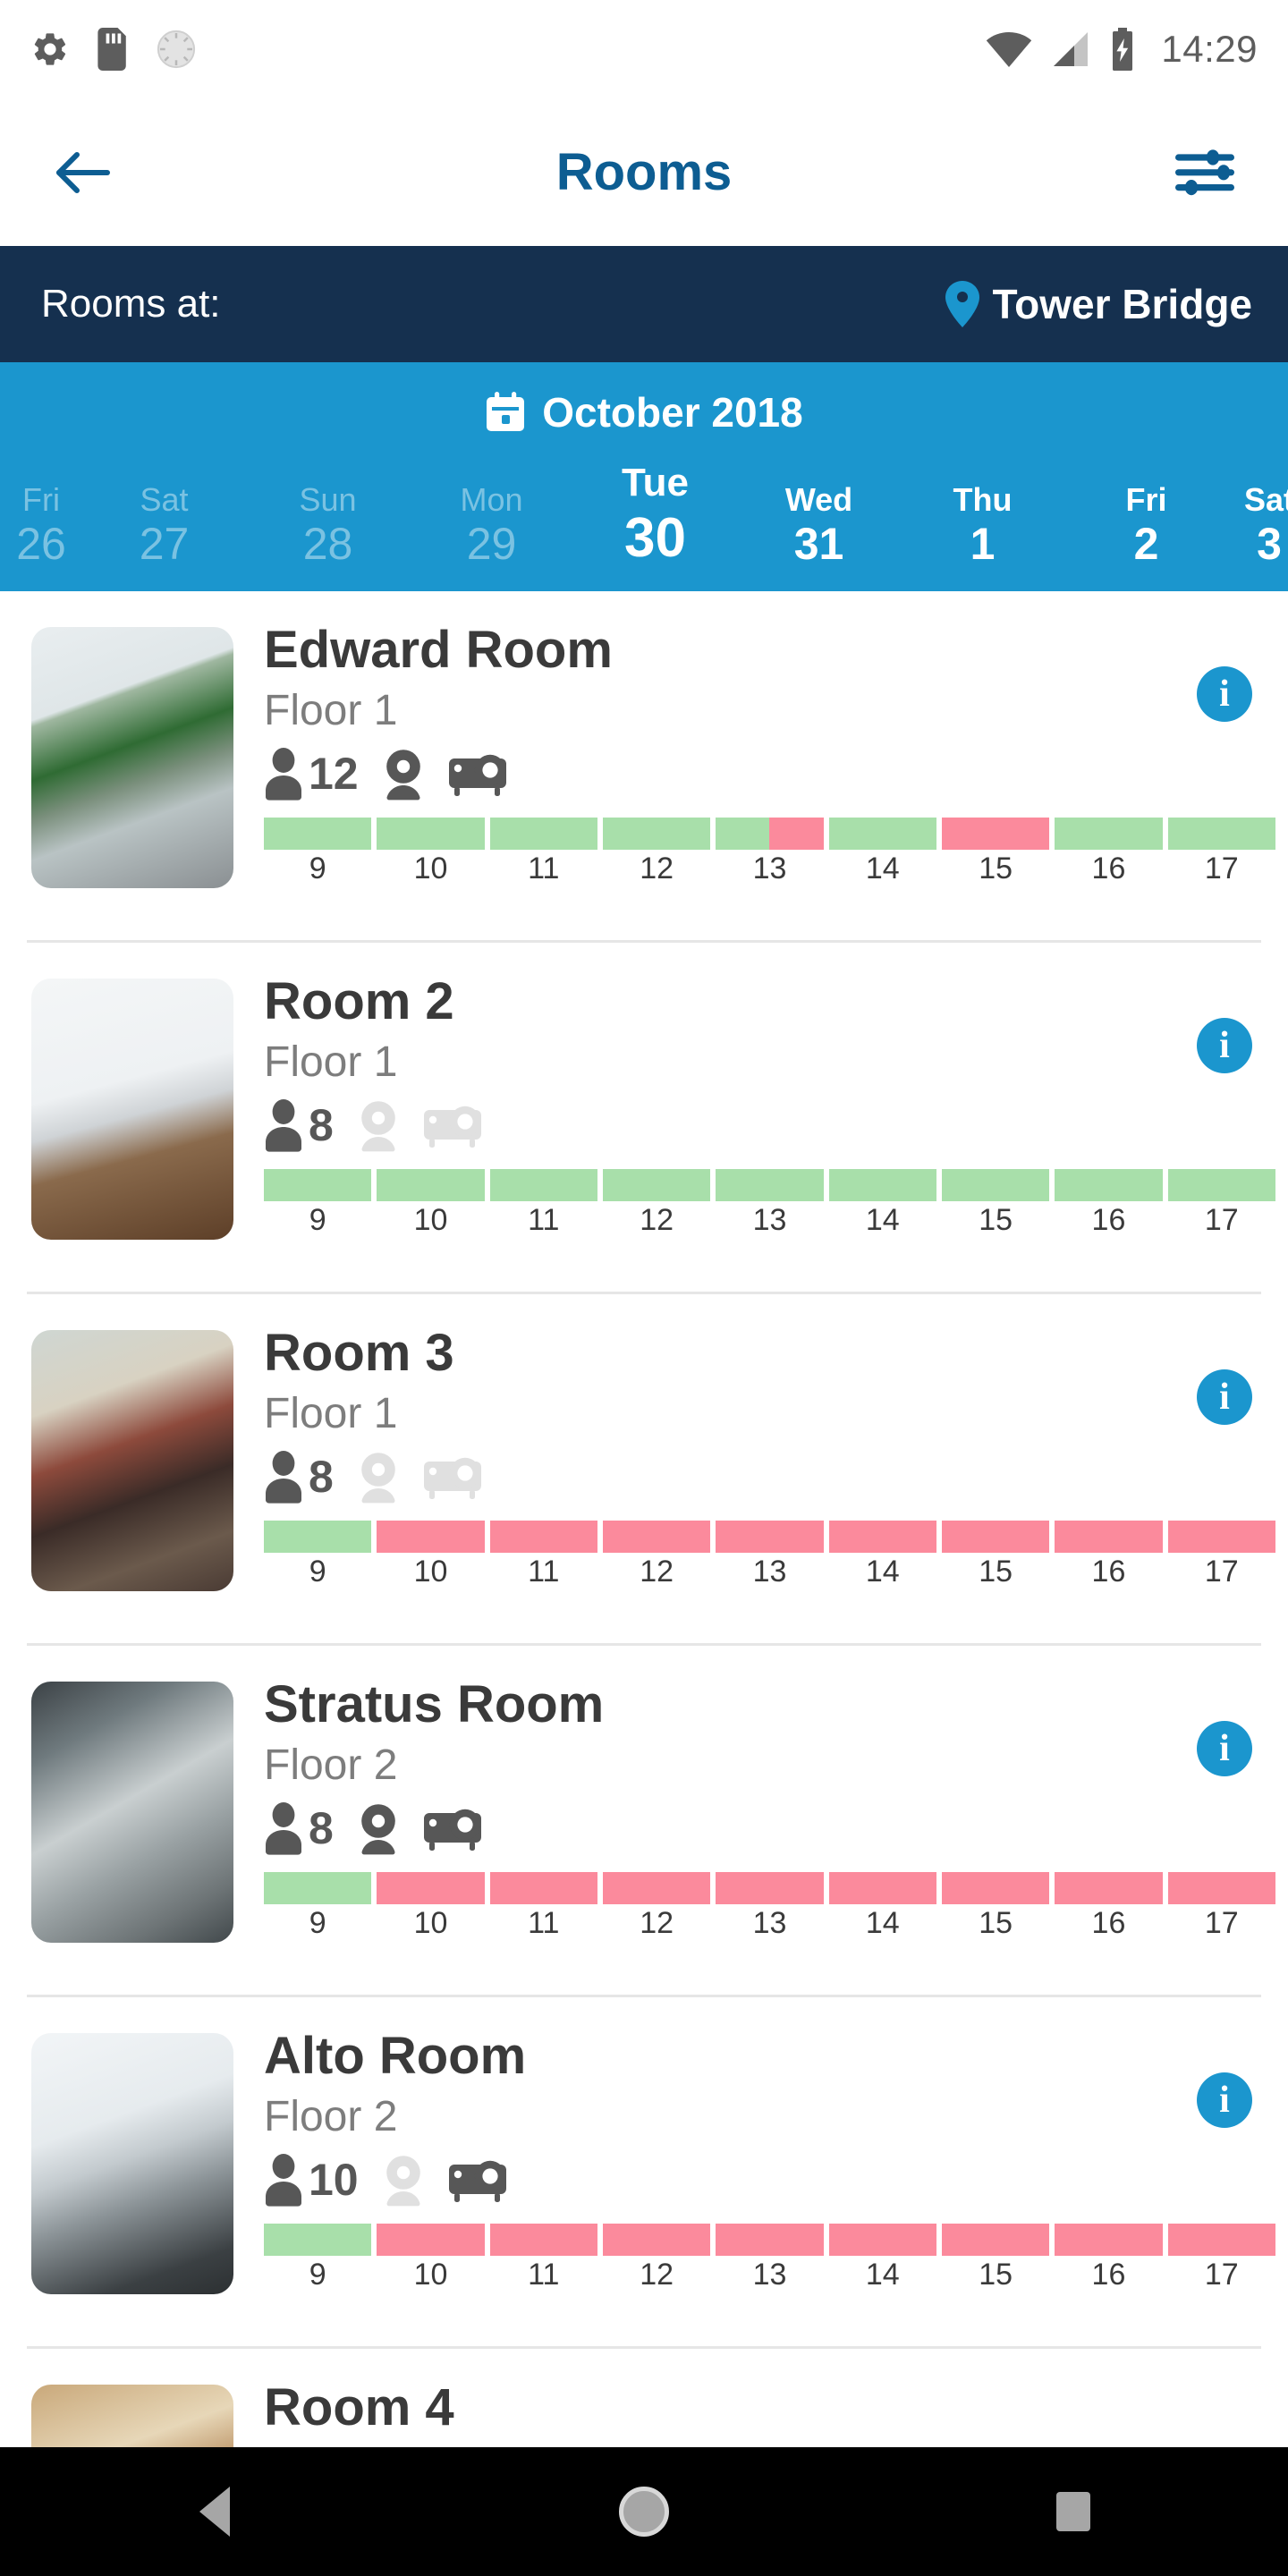  What do you see at coordinates (1258, 532) in the screenshot?
I see `day-cell-3: Sat3` at bounding box center [1258, 532].